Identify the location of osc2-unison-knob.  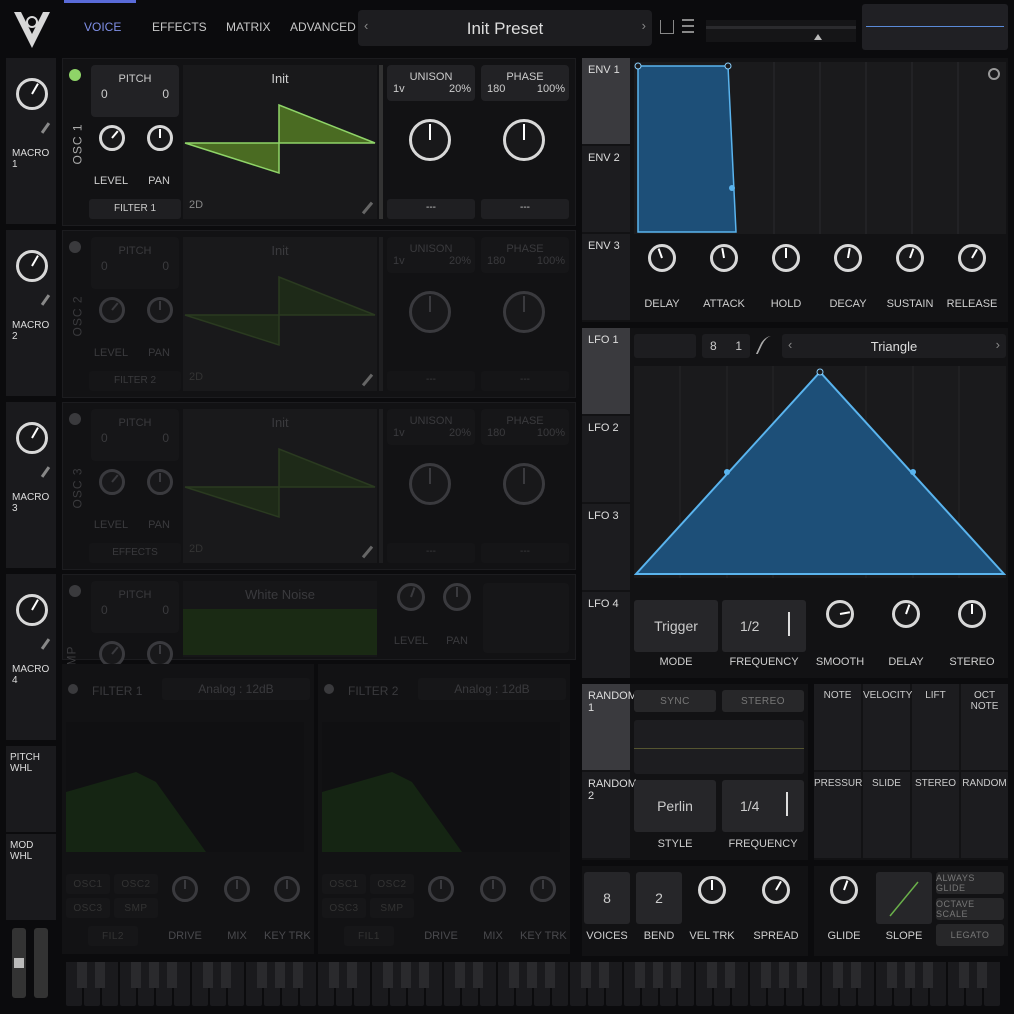
(430, 312).